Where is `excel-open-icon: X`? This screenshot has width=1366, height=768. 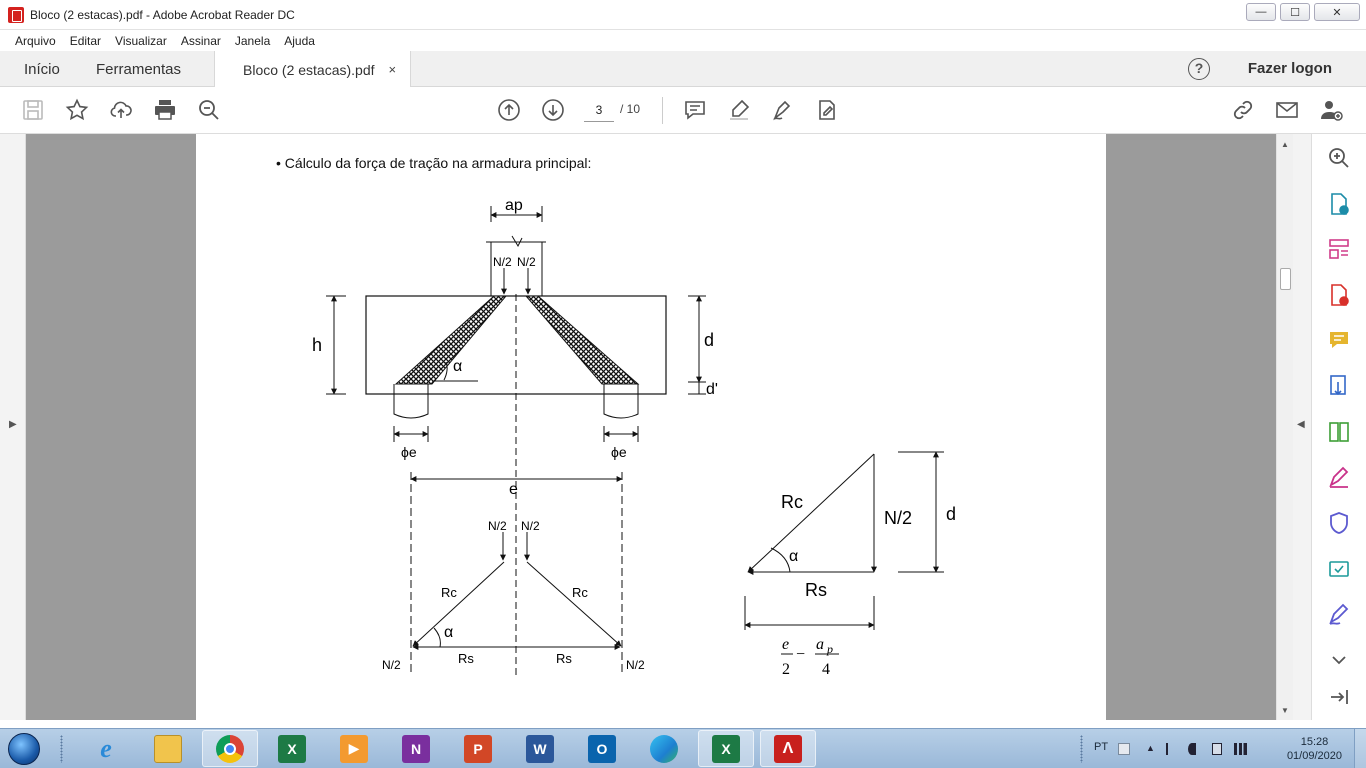 excel-open-icon: X is located at coordinates (726, 748).